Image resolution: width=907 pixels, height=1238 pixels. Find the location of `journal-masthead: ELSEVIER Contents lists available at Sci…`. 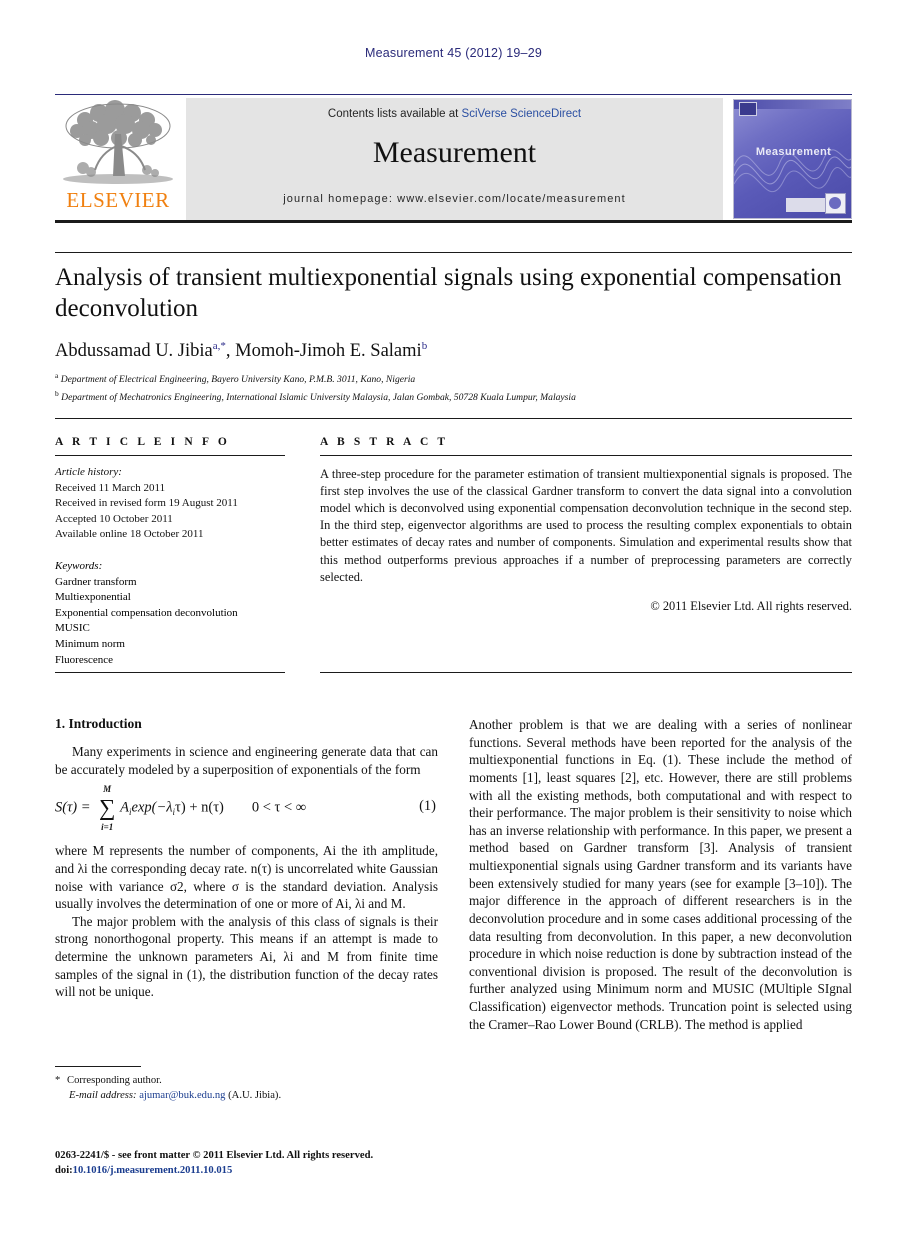

journal-masthead: ELSEVIER Contents lists available at Sci… is located at coordinates (453, 158).